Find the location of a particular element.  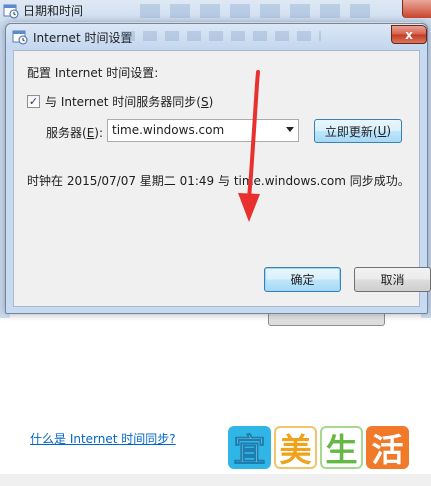

watermark-logo: 宜 美 生 活 is located at coordinates (318, 447).